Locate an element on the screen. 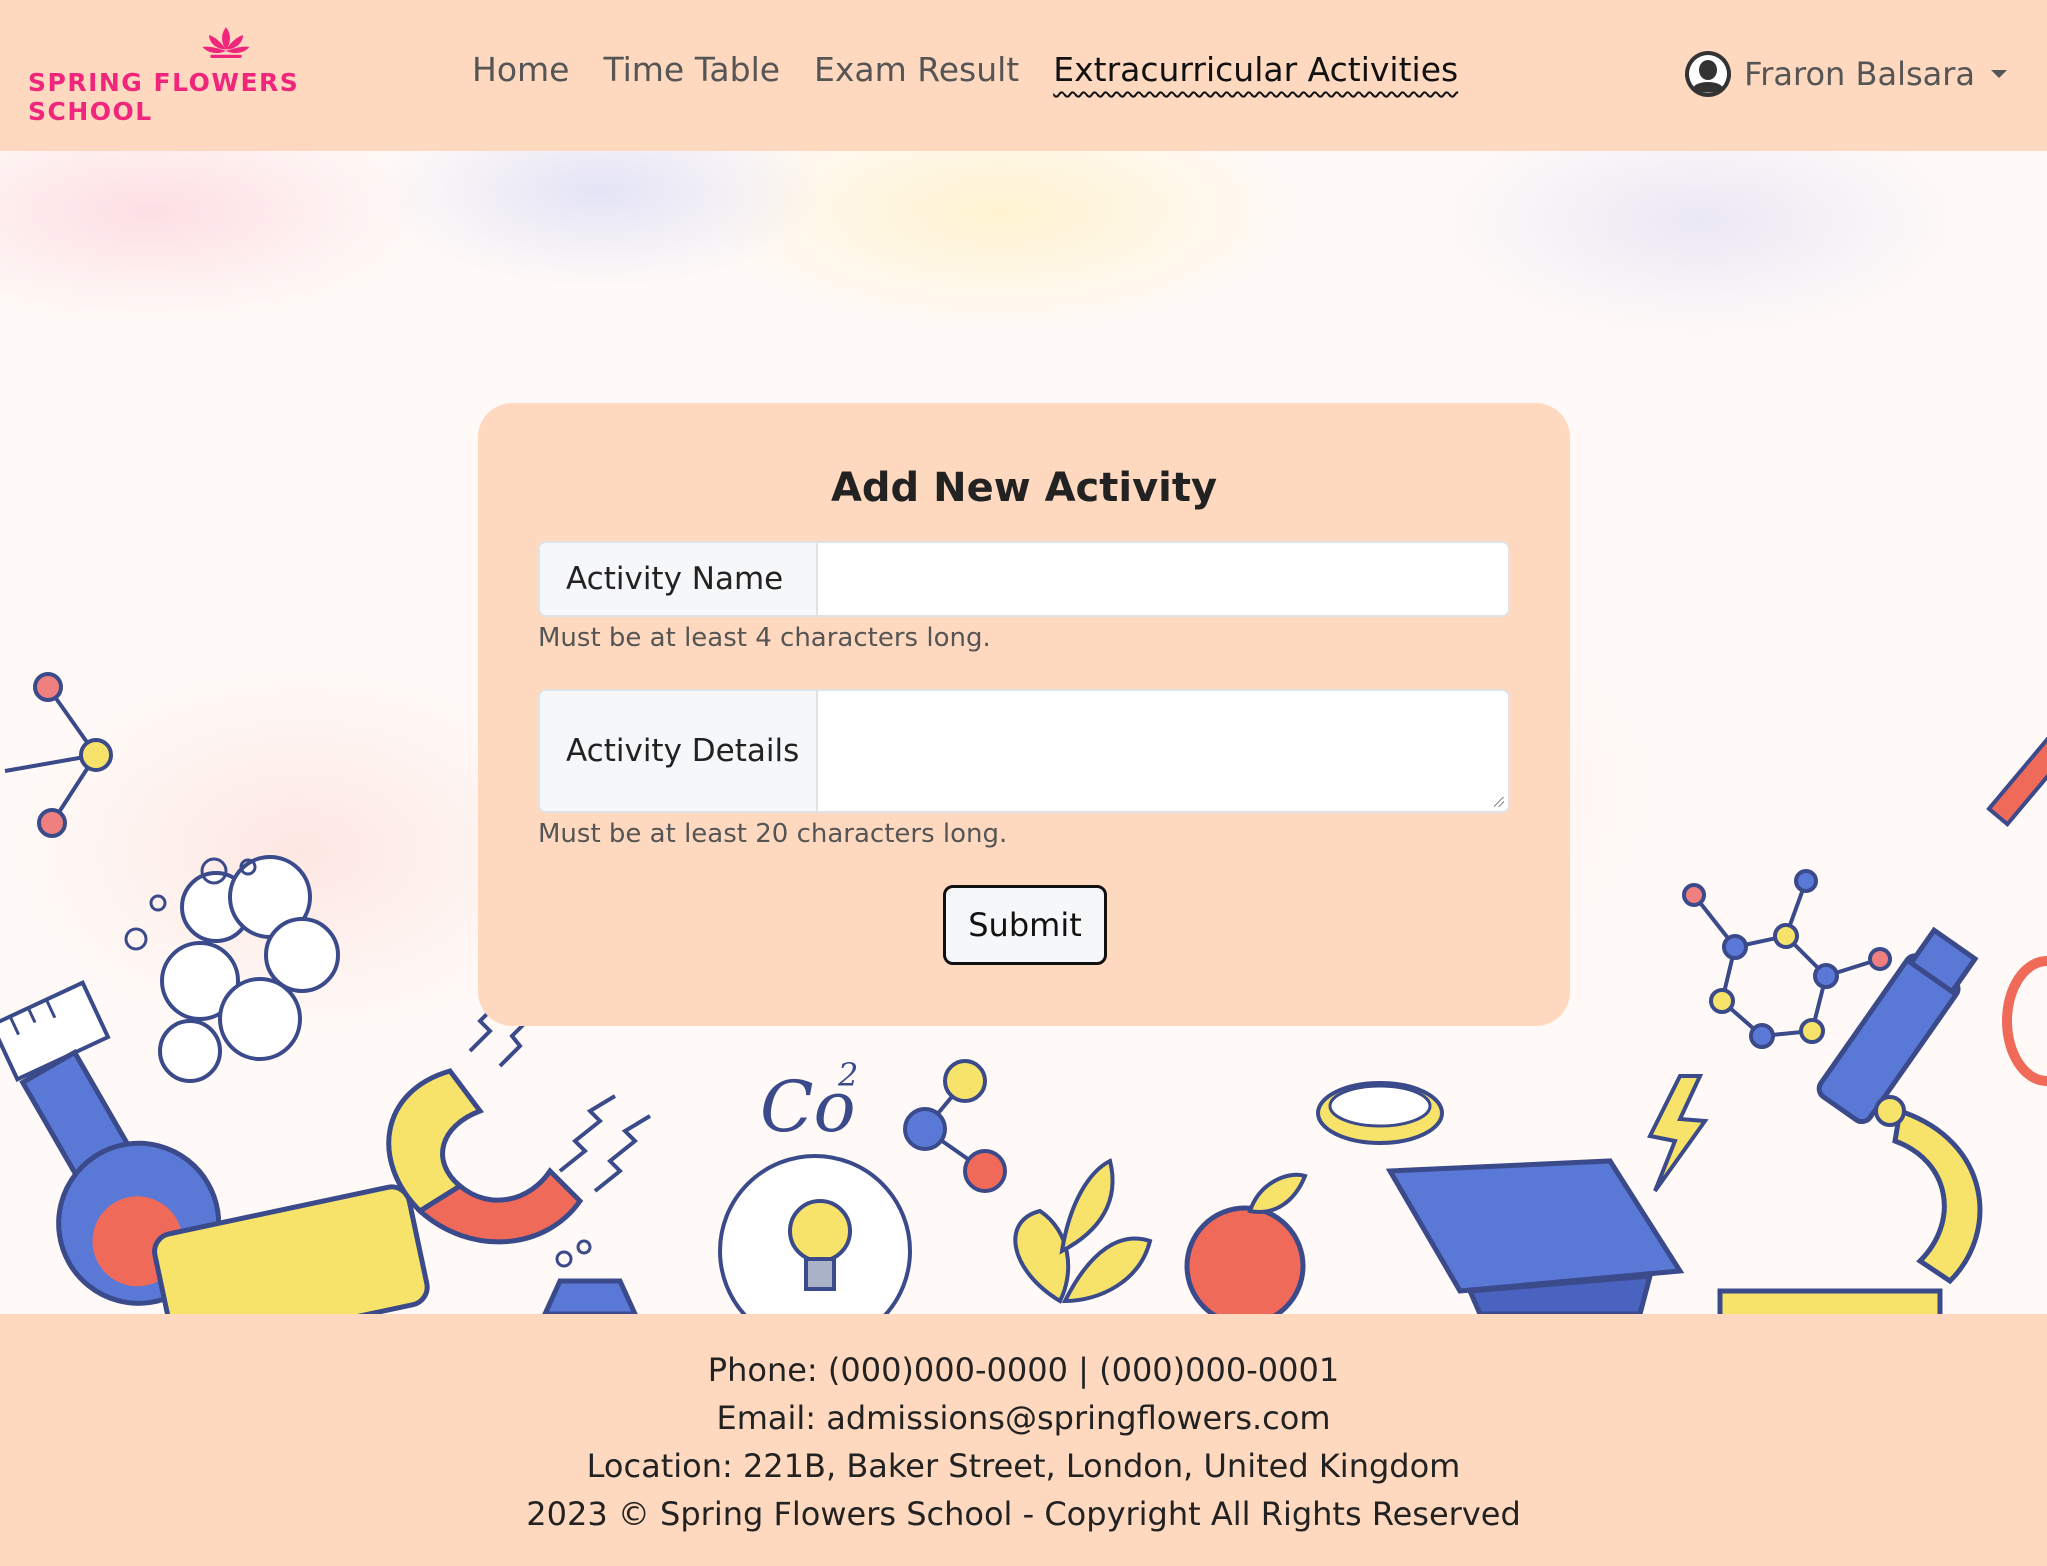 The width and height of the screenshot is (2047, 1566). brand-logo: SPRING FLOWERS SCHOOL is located at coordinates (225, 76).